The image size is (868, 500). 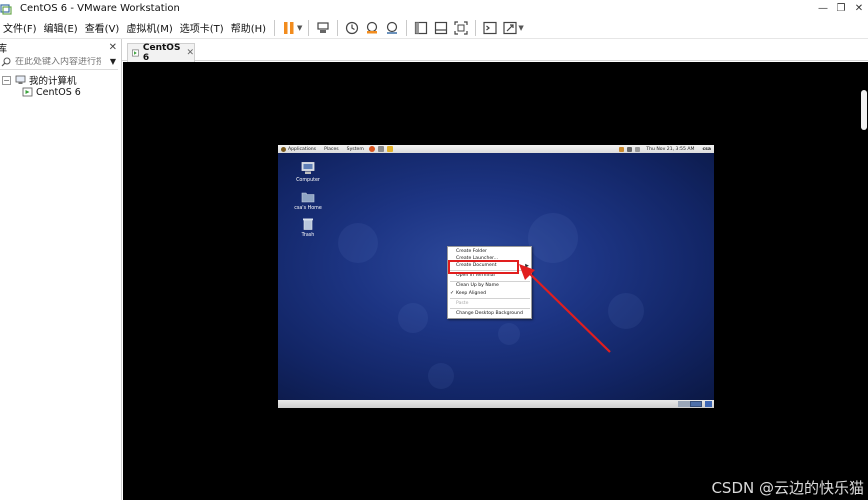 I want to click on restore-snapshot-icon, so click(x=372, y=27).